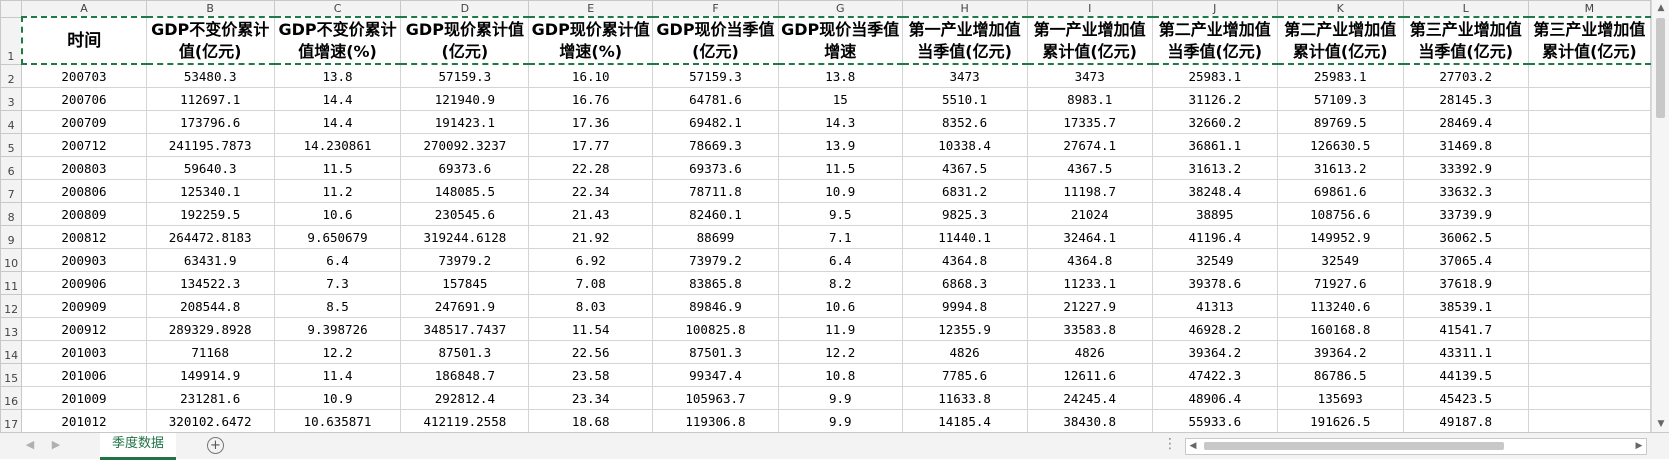 This screenshot has height=460, width=1669. I want to click on header-cell: 第一产业增加值累计值(亿元), so click(1089, 40).